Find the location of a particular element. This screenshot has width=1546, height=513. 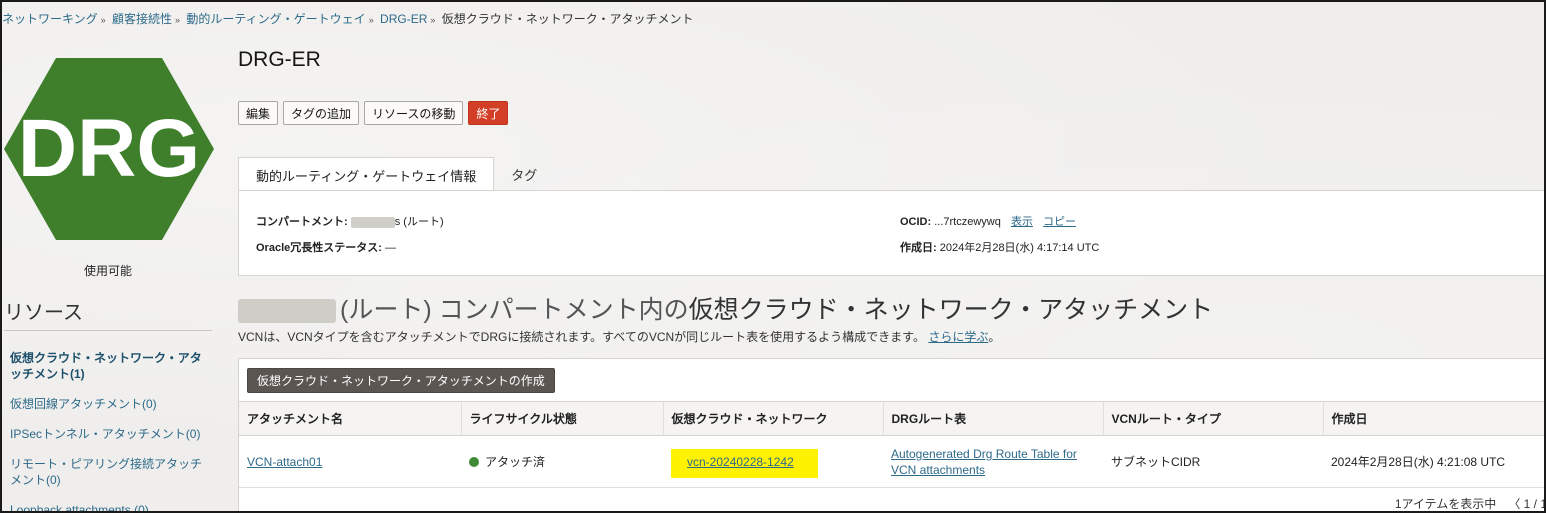

learn-more-link: さらに学ぶ is located at coordinates (958, 337).